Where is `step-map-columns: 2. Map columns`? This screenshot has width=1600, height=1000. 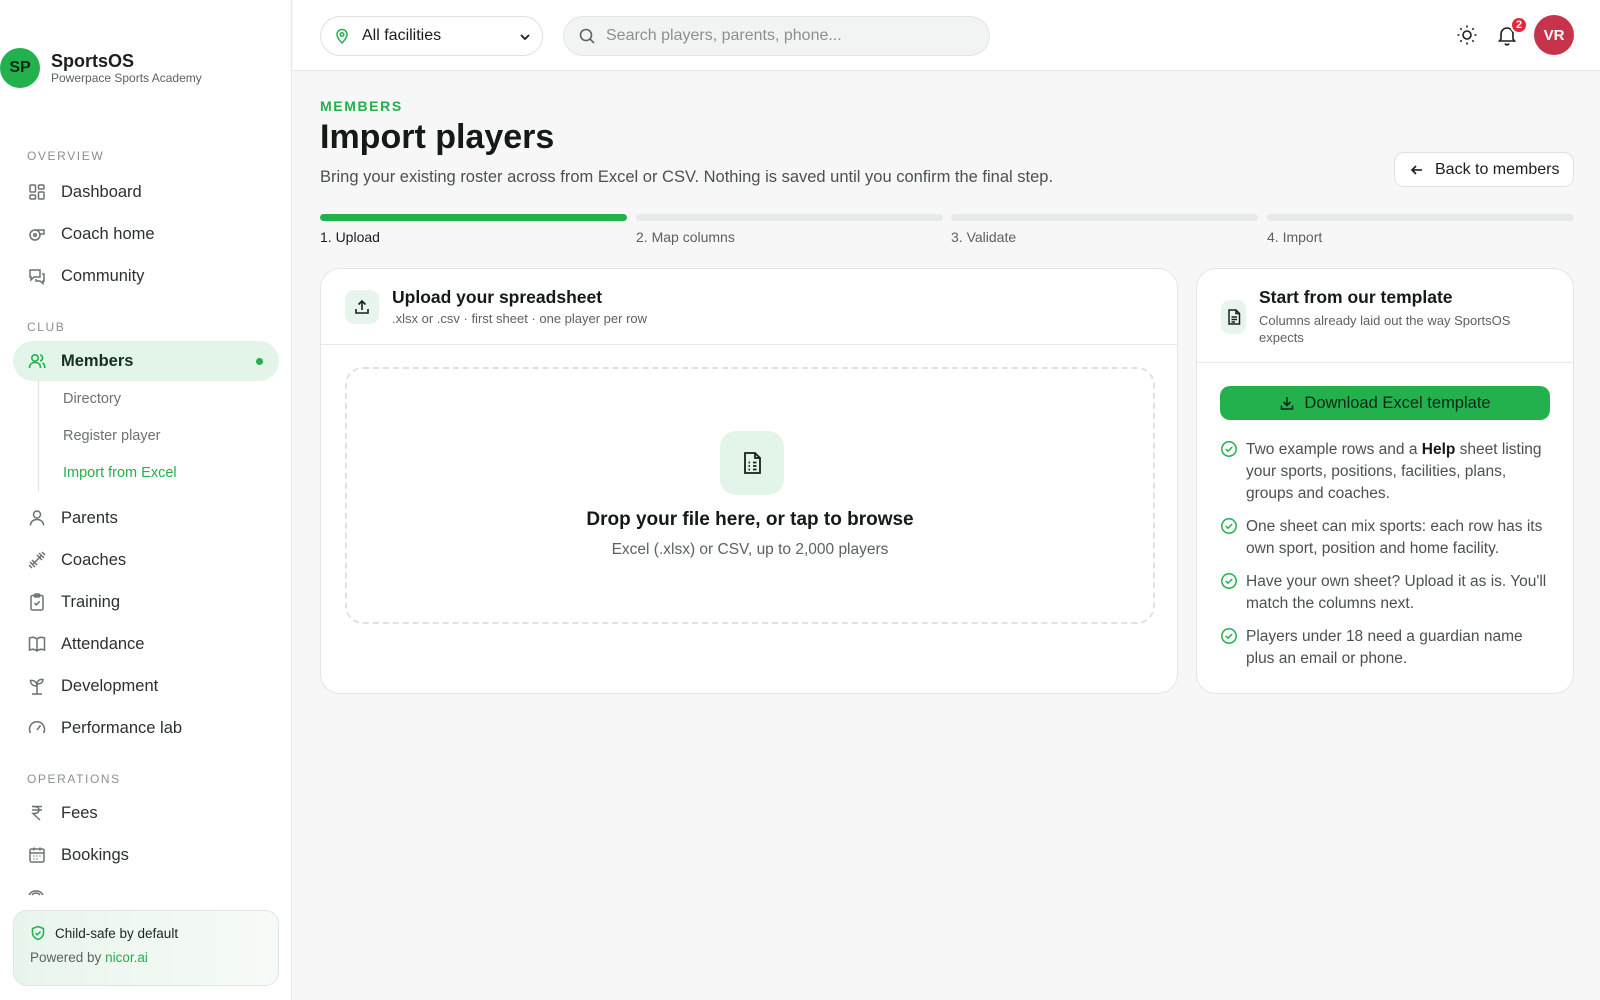
step-map-columns: 2. Map columns is located at coordinates (789, 229).